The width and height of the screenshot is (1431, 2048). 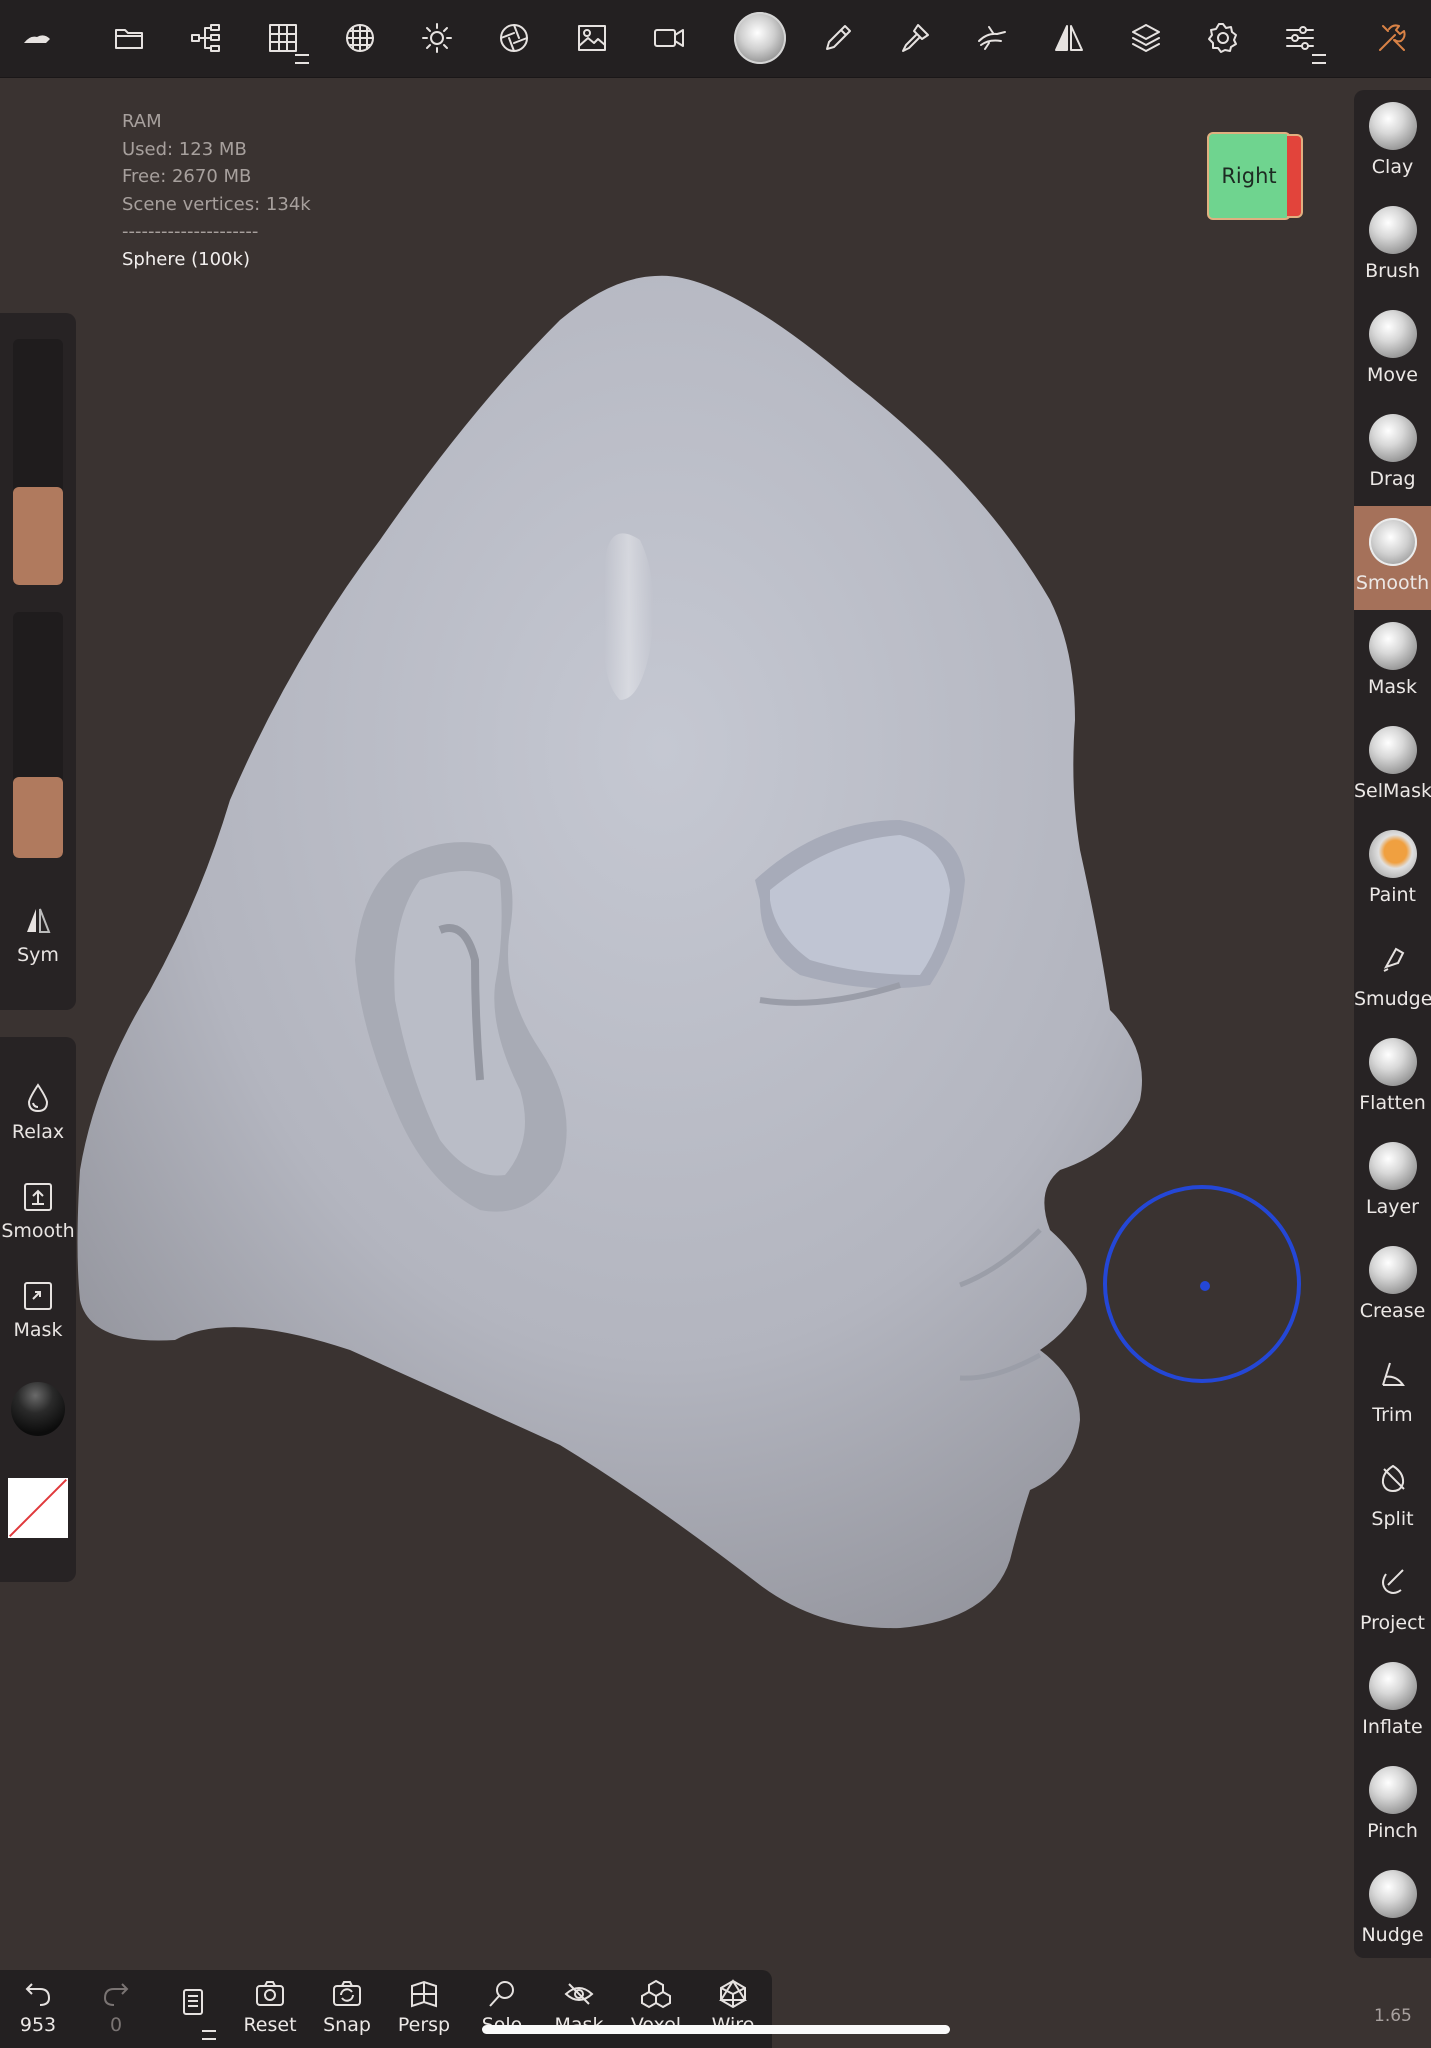 I want to click on tool-crease: Crease, so click(x=1392, y=1286).